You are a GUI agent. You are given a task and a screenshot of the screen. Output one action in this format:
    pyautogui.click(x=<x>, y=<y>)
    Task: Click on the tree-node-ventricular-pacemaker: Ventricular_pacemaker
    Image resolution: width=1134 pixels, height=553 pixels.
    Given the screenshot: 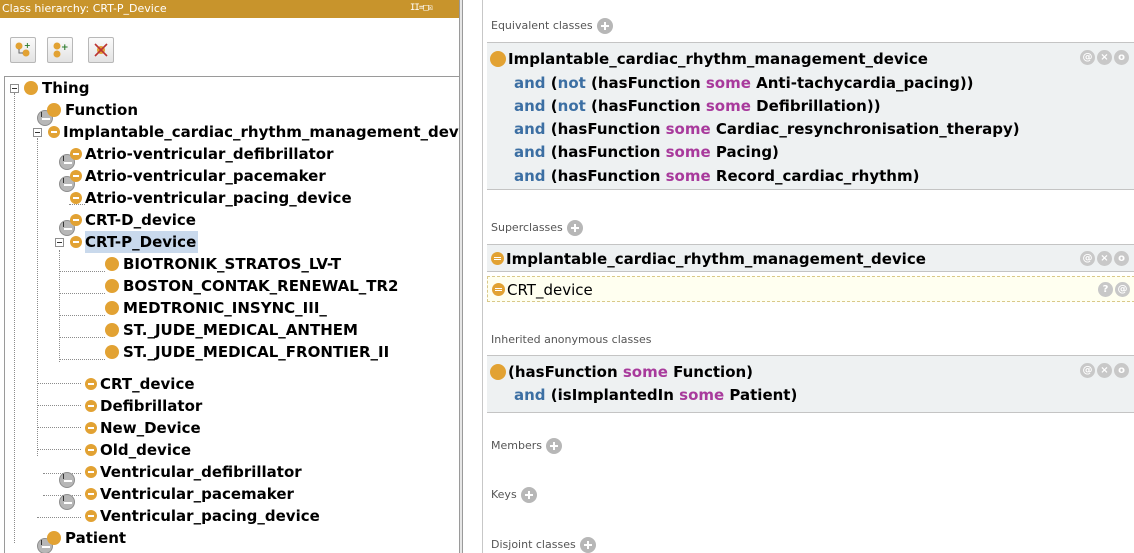 What is the action you would take?
    pyautogui.click(x=225, y=496)
    